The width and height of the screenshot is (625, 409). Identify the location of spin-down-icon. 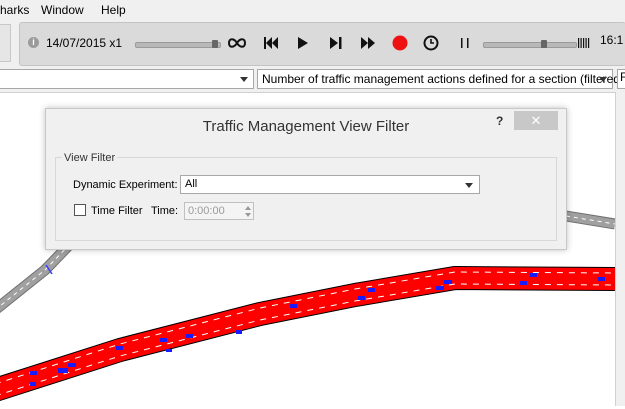
(248, 215).